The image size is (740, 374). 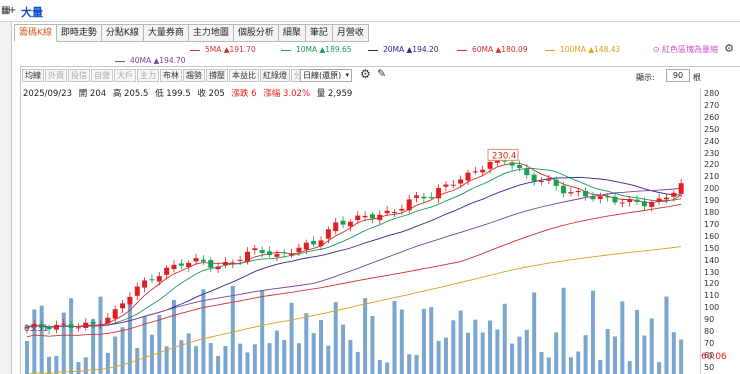 I want to click on tab-4: 主力地圖, so click(x=211, y=33).